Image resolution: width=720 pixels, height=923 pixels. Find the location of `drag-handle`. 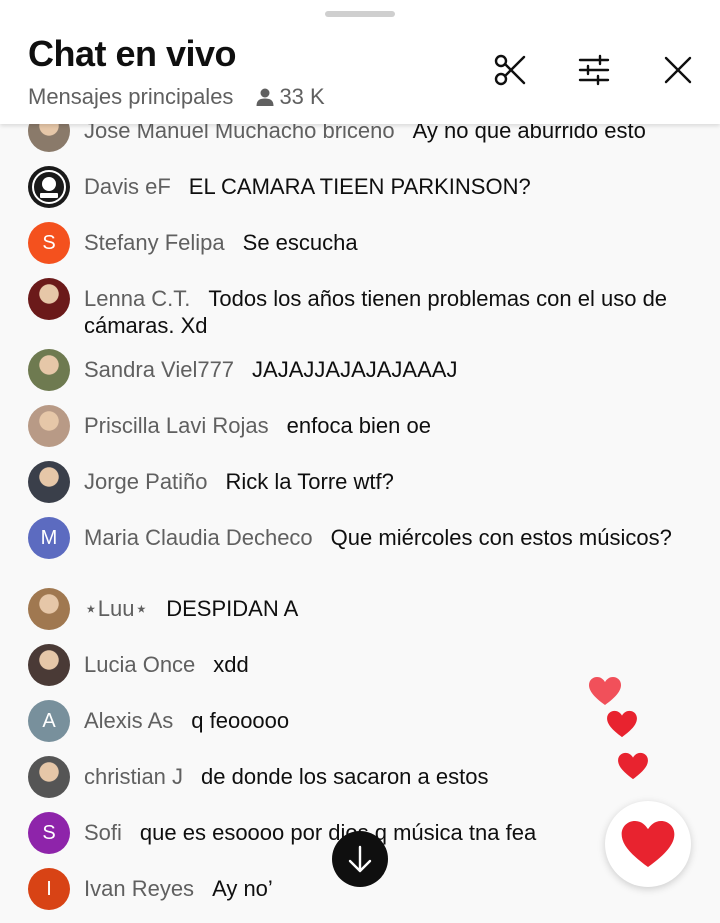

drag-handle is located at coordinates (360, 14).